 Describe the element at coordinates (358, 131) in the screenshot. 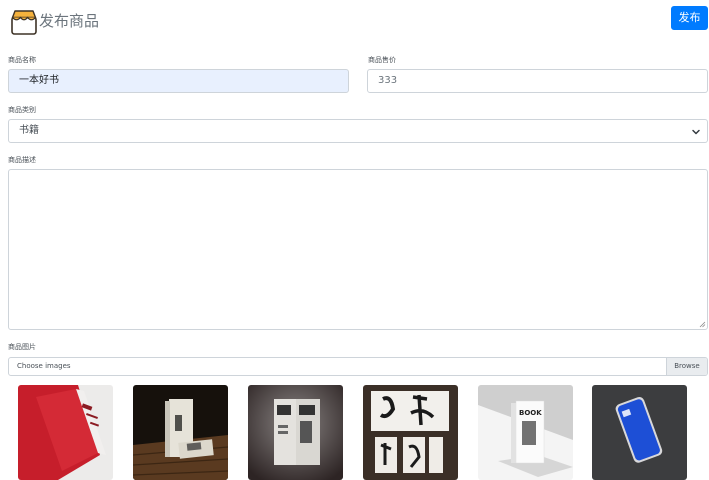

I see `category-select: 书籍` at that location.